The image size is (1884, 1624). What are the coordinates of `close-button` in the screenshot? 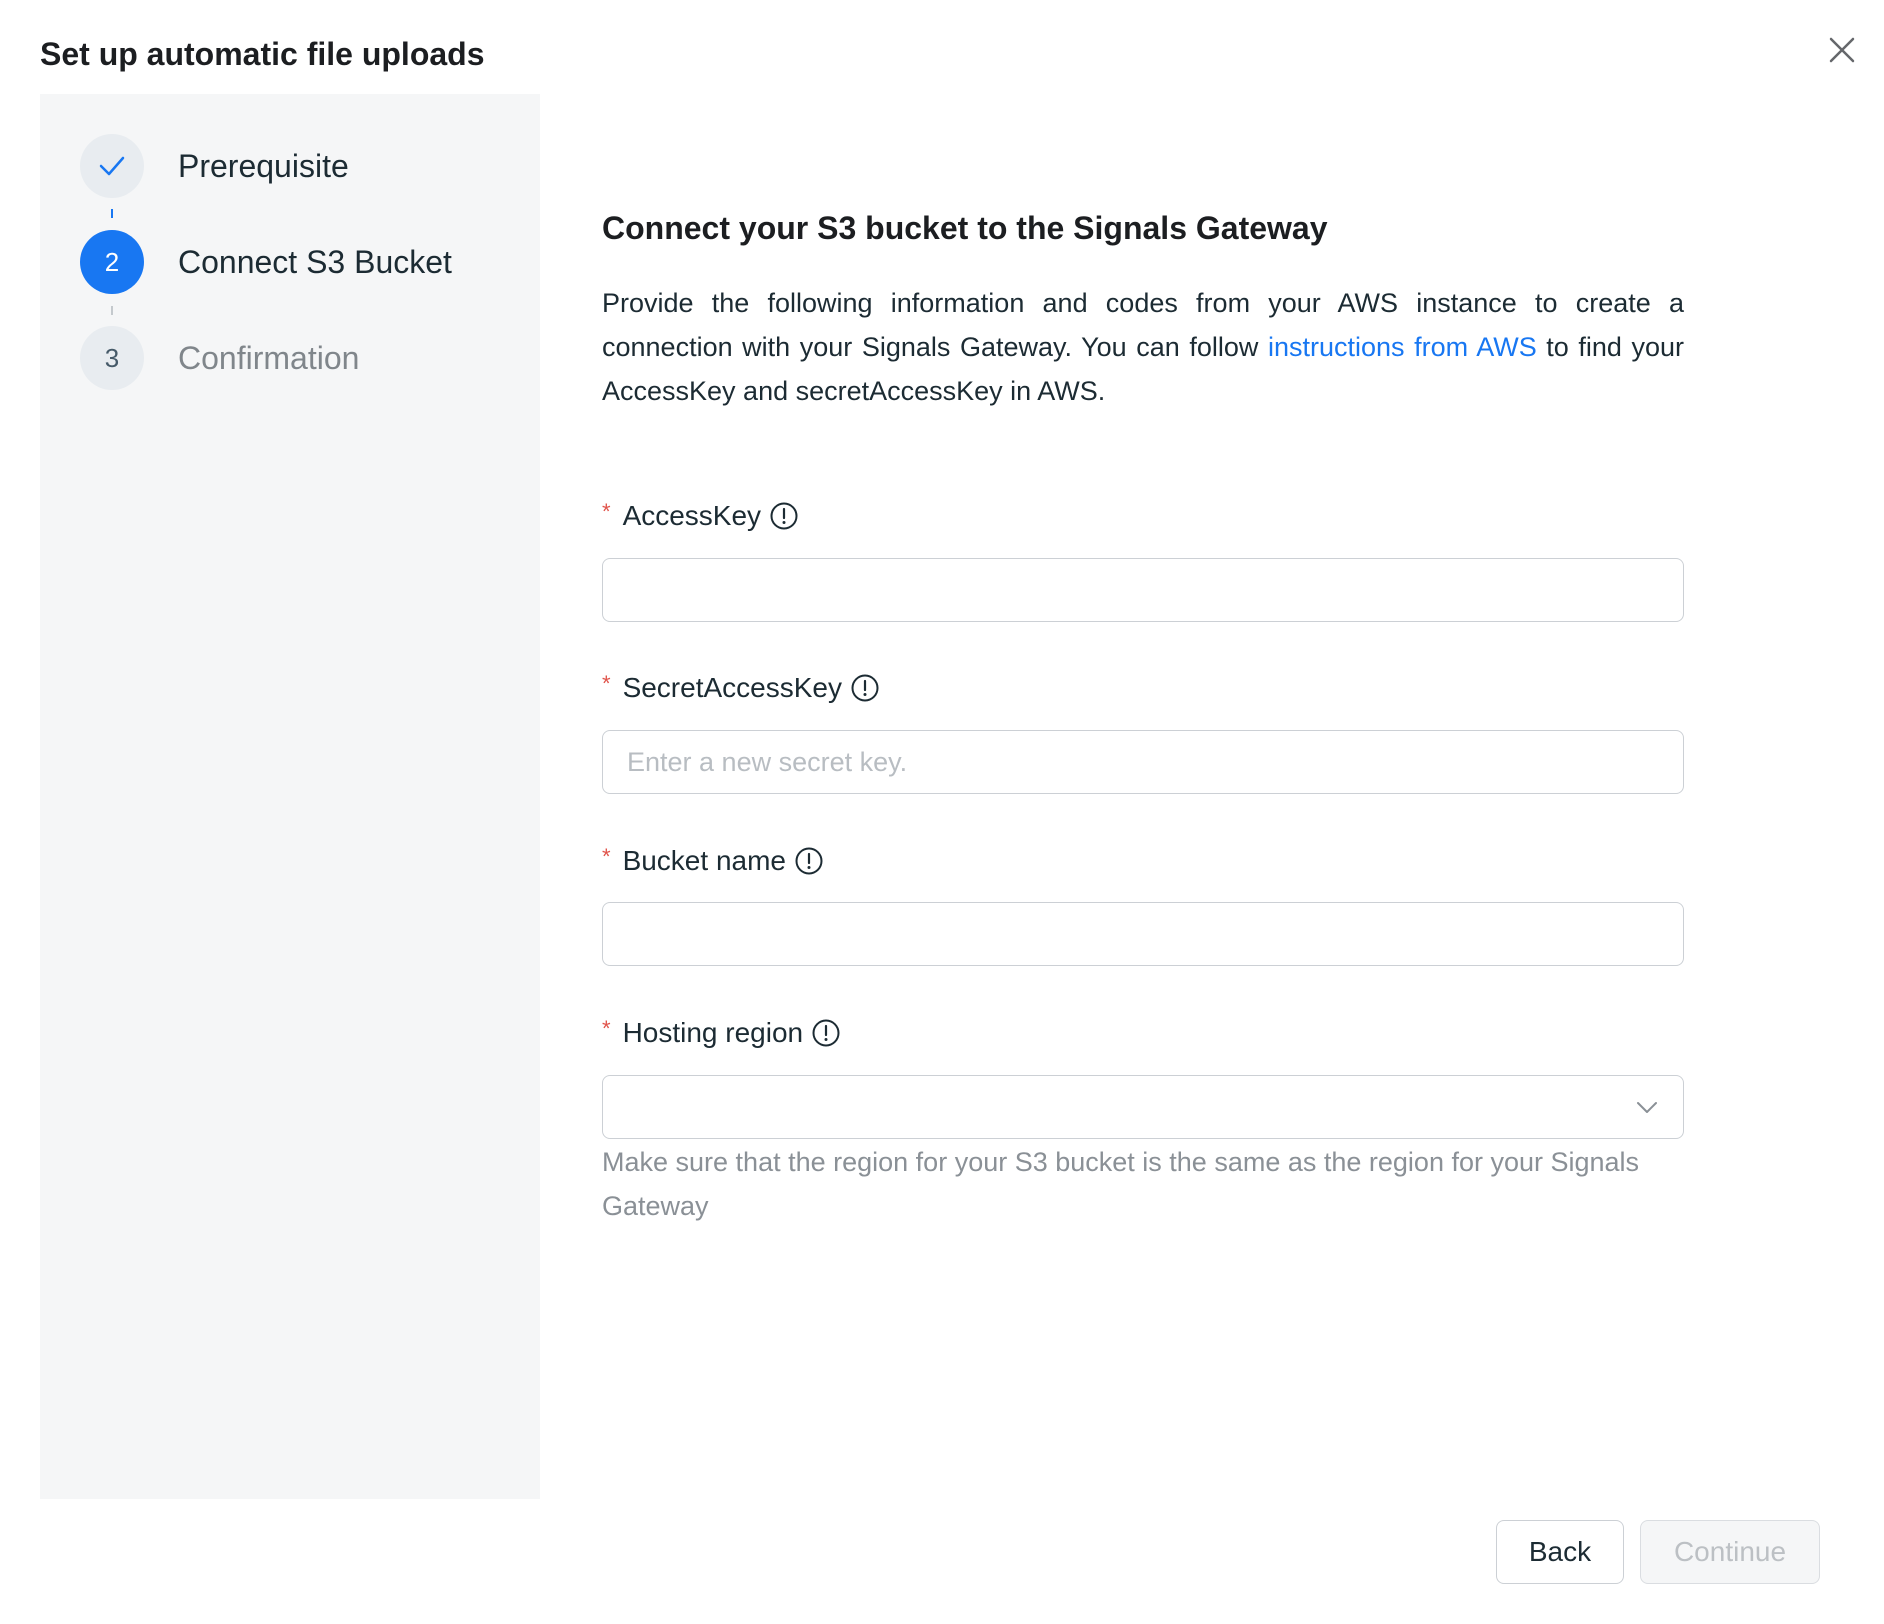 It's located at (1842, 50).